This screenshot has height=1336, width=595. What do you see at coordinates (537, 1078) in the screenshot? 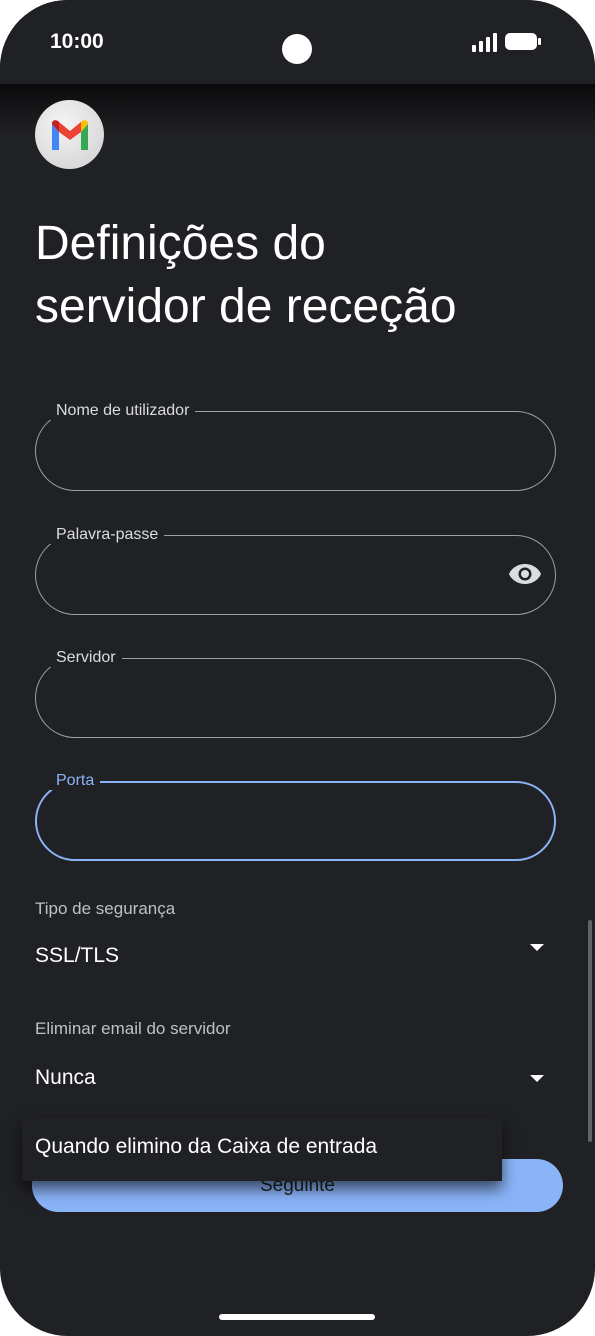
I see `delete-email-dropdown-icon` at bounding box center [537, 1078].